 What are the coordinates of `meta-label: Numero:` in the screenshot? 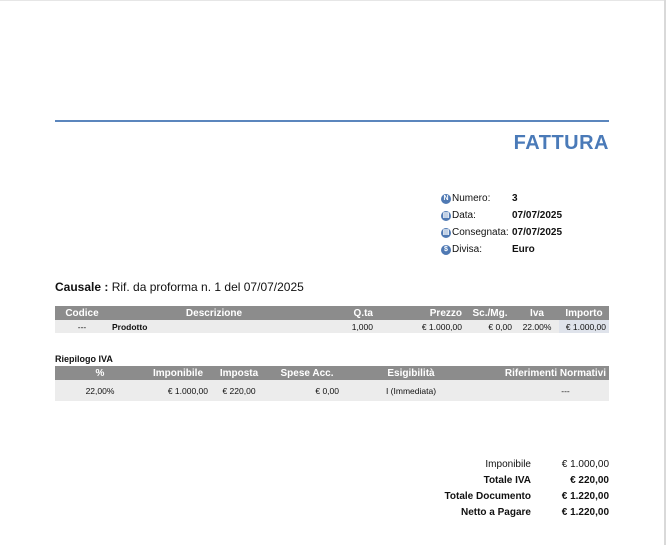 It's located at (471, 198).